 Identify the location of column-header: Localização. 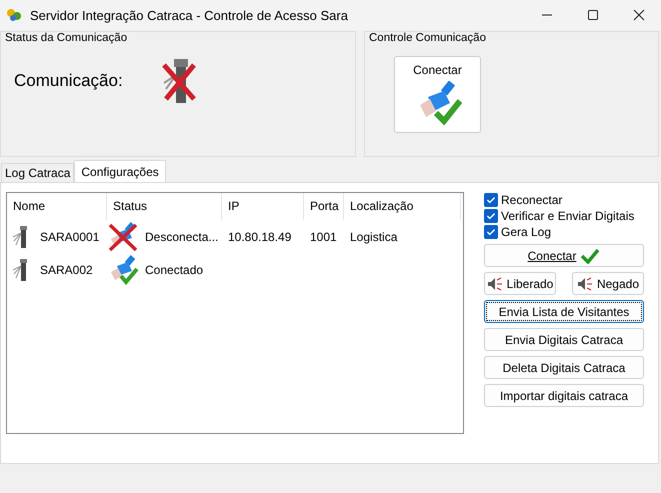
(402, 206).